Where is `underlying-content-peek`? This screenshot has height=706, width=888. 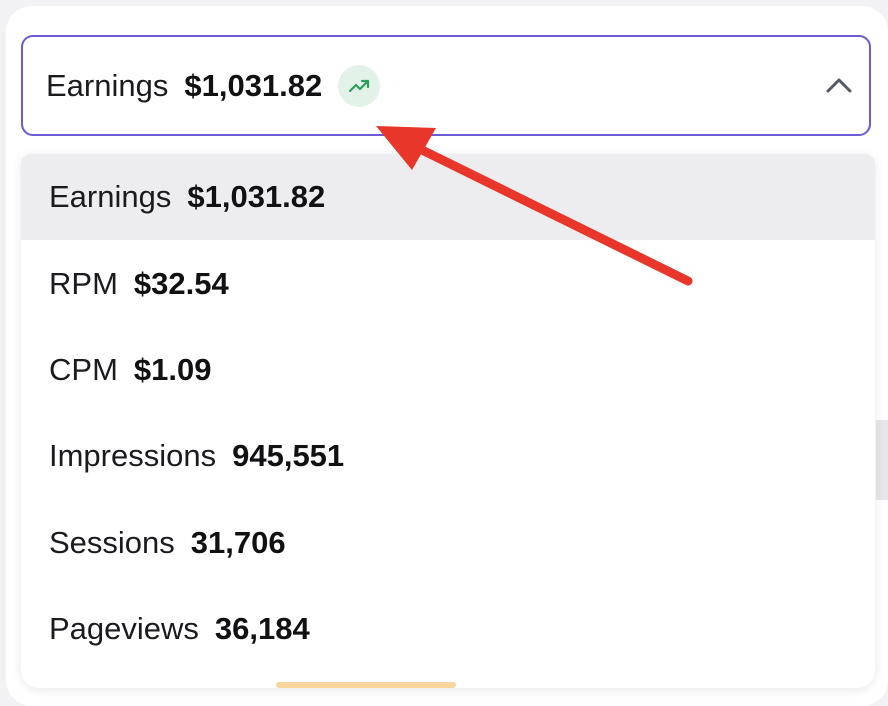
underlying-content-peek is located at coordinates (366, 685).